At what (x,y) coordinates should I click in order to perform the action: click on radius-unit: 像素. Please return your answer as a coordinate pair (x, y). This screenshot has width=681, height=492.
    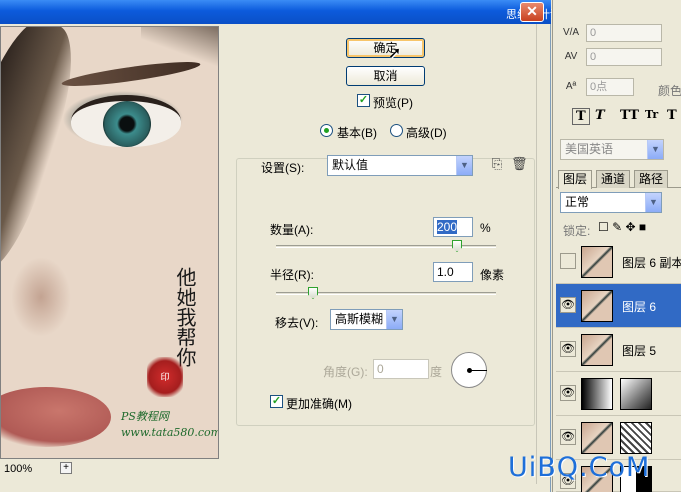
    Looking at the image, I should click on (492, 275).